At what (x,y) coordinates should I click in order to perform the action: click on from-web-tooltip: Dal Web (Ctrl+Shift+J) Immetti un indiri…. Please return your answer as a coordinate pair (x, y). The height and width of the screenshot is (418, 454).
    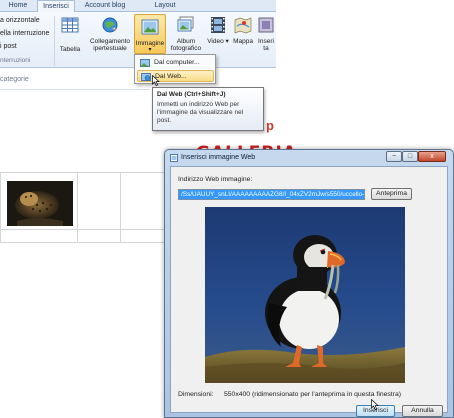
    Looking at the image, I should click on (208, 109).